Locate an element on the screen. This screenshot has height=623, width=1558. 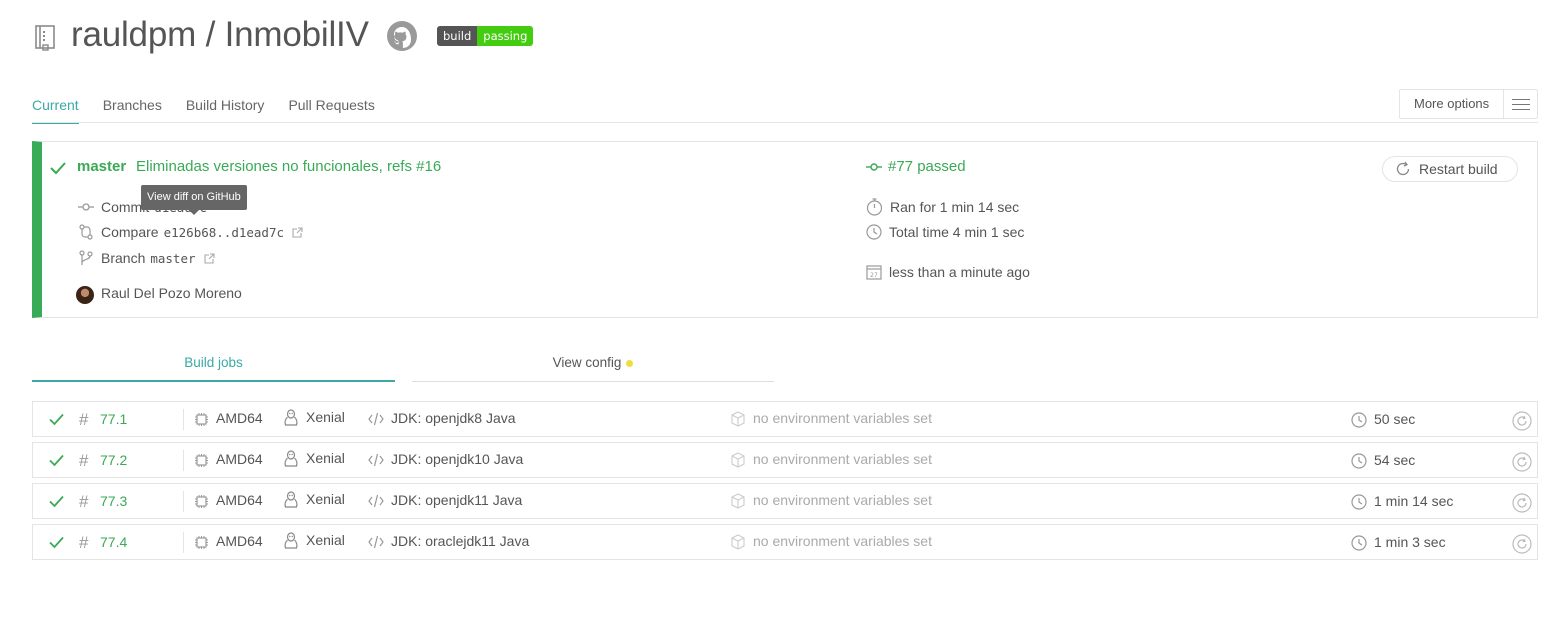
github-icon is located at coordinates (402, 36).